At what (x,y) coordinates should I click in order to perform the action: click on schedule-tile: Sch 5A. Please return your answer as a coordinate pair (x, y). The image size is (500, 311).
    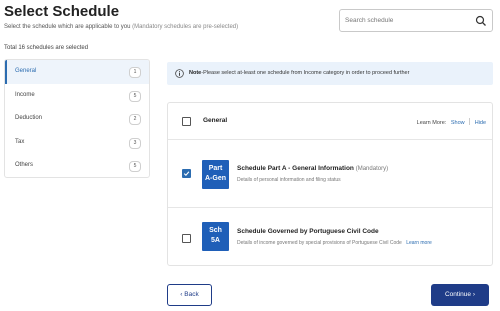
    Looking at the image, I should click on (215, 236).